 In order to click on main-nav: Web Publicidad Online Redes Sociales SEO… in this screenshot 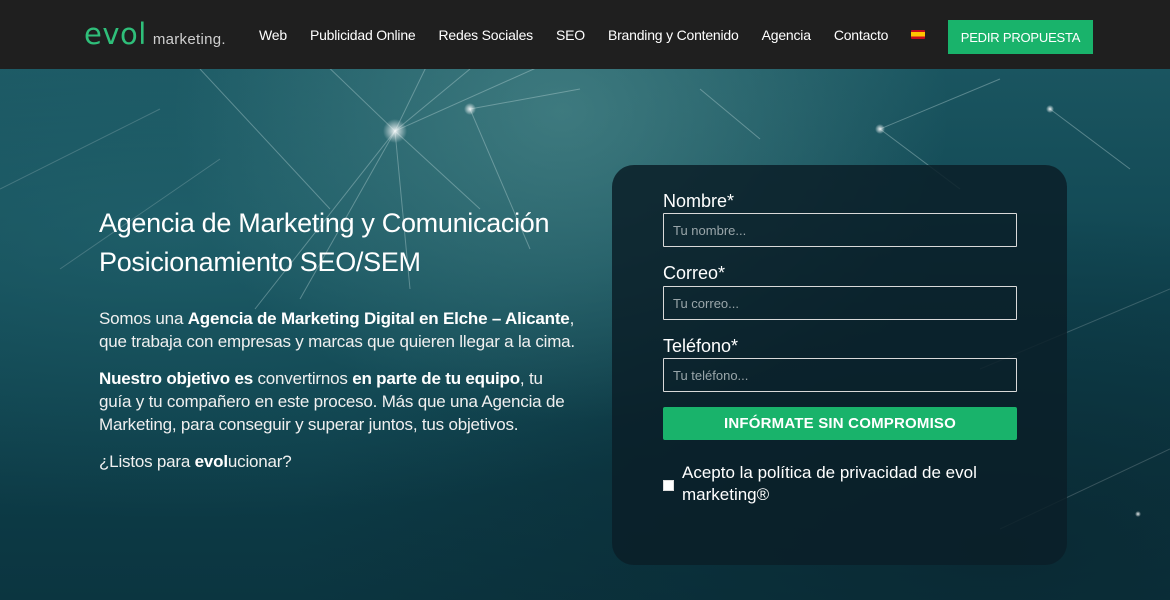, I will do `click(592, 34)`.